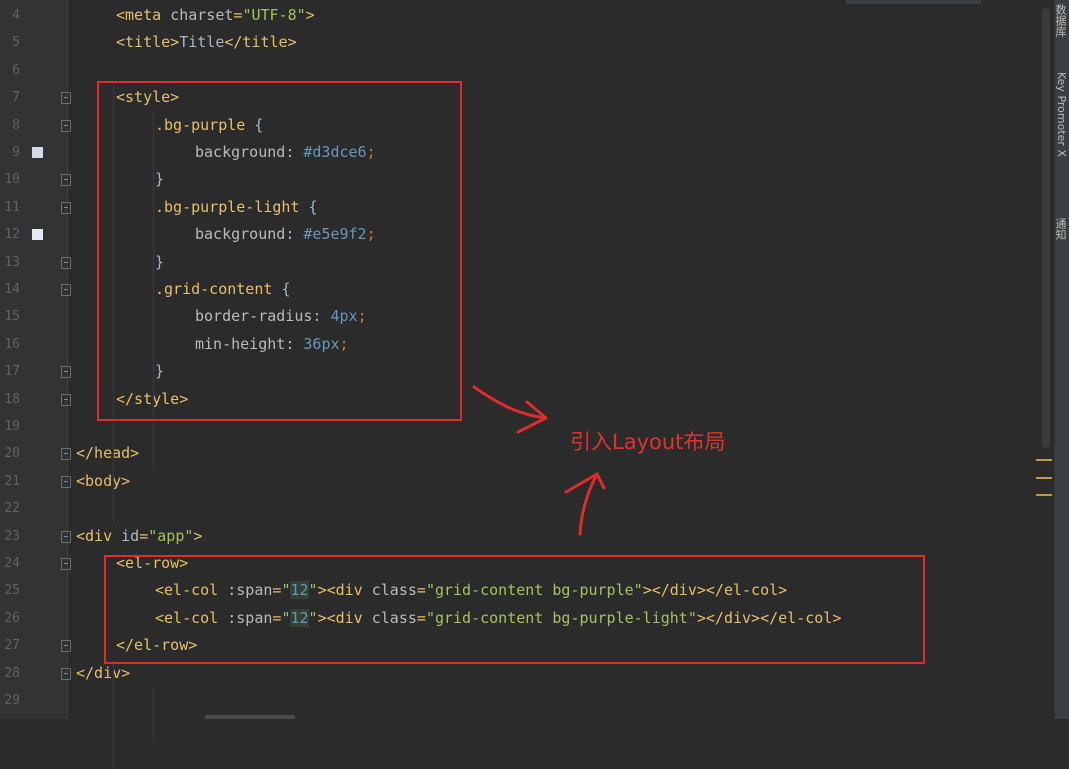 This screenshot has height=769, width=1069. What do you see at coordinates (12, 180) in the screenshot?
I see `line-number: 10` at bounding box center [12, 180].